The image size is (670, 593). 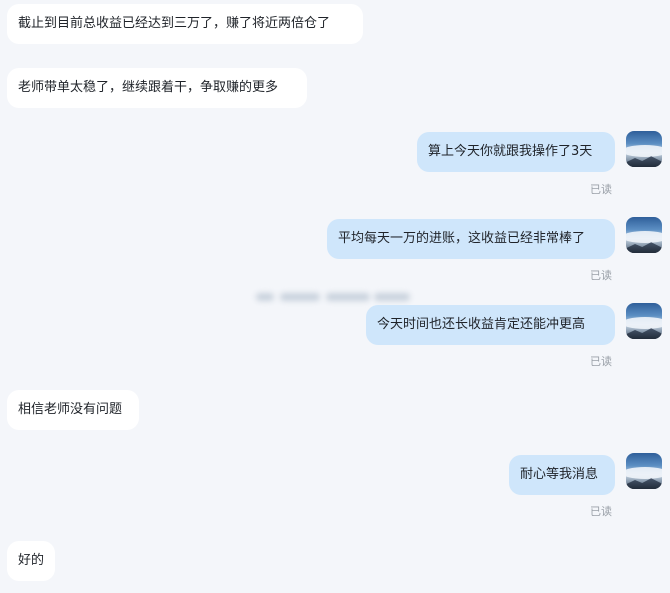 I want to click on message-bubble-left: 老师带单太稳了，继续跟着干，争取赚的更多, so click(x=157, y=88).